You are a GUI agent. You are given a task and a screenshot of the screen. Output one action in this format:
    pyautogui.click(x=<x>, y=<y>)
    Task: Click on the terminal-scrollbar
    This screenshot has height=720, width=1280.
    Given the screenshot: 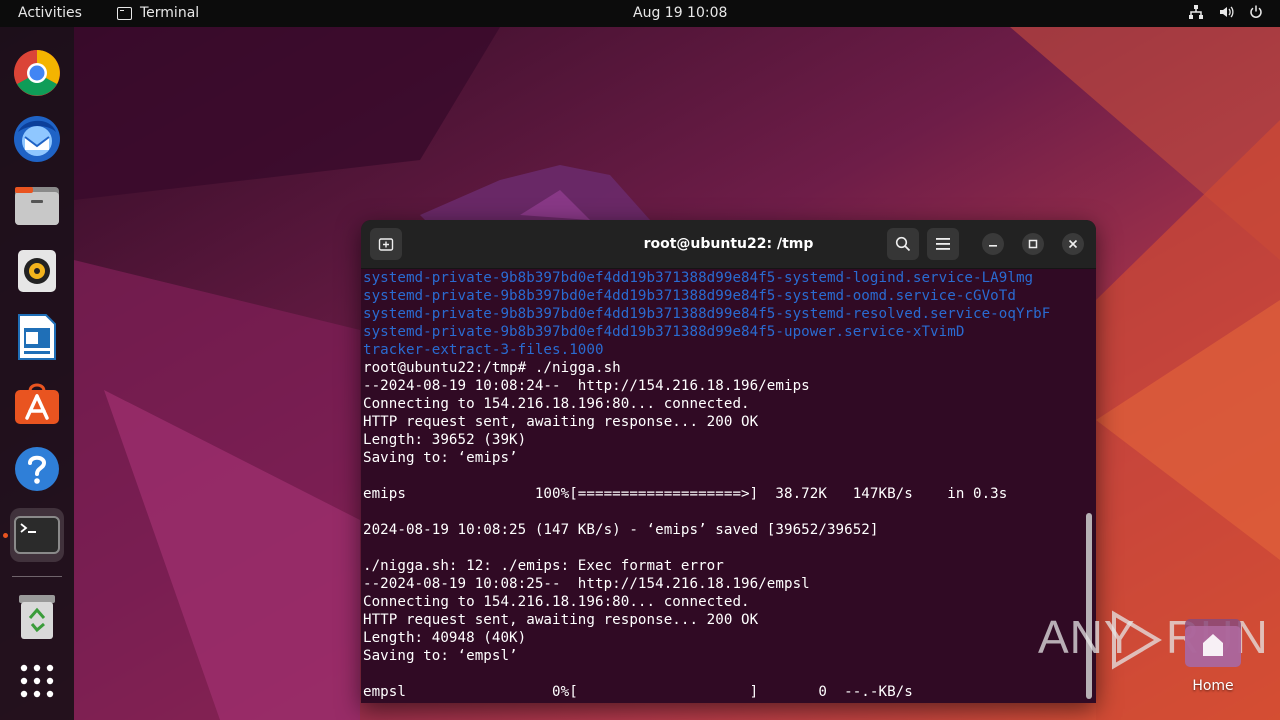 What is the action you would take?
    pyautogui.click(x=1089, y=606)
    